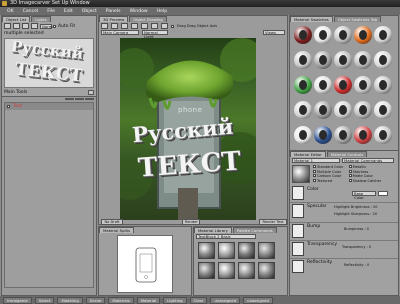 The width and height of the screenshot is (400, 304). Describe the element at coordinates (68, 11) in the screenshot. I see `menu-edit: Edit` at that location.